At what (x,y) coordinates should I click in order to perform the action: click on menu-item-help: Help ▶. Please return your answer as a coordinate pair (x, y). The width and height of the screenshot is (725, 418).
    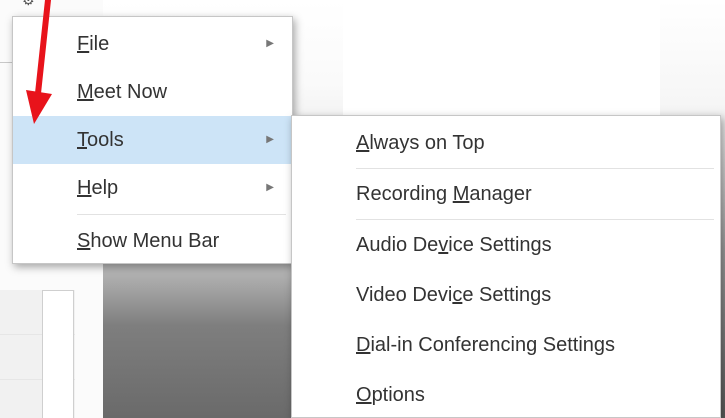
    Looking at the image, I should click on (152, 188).